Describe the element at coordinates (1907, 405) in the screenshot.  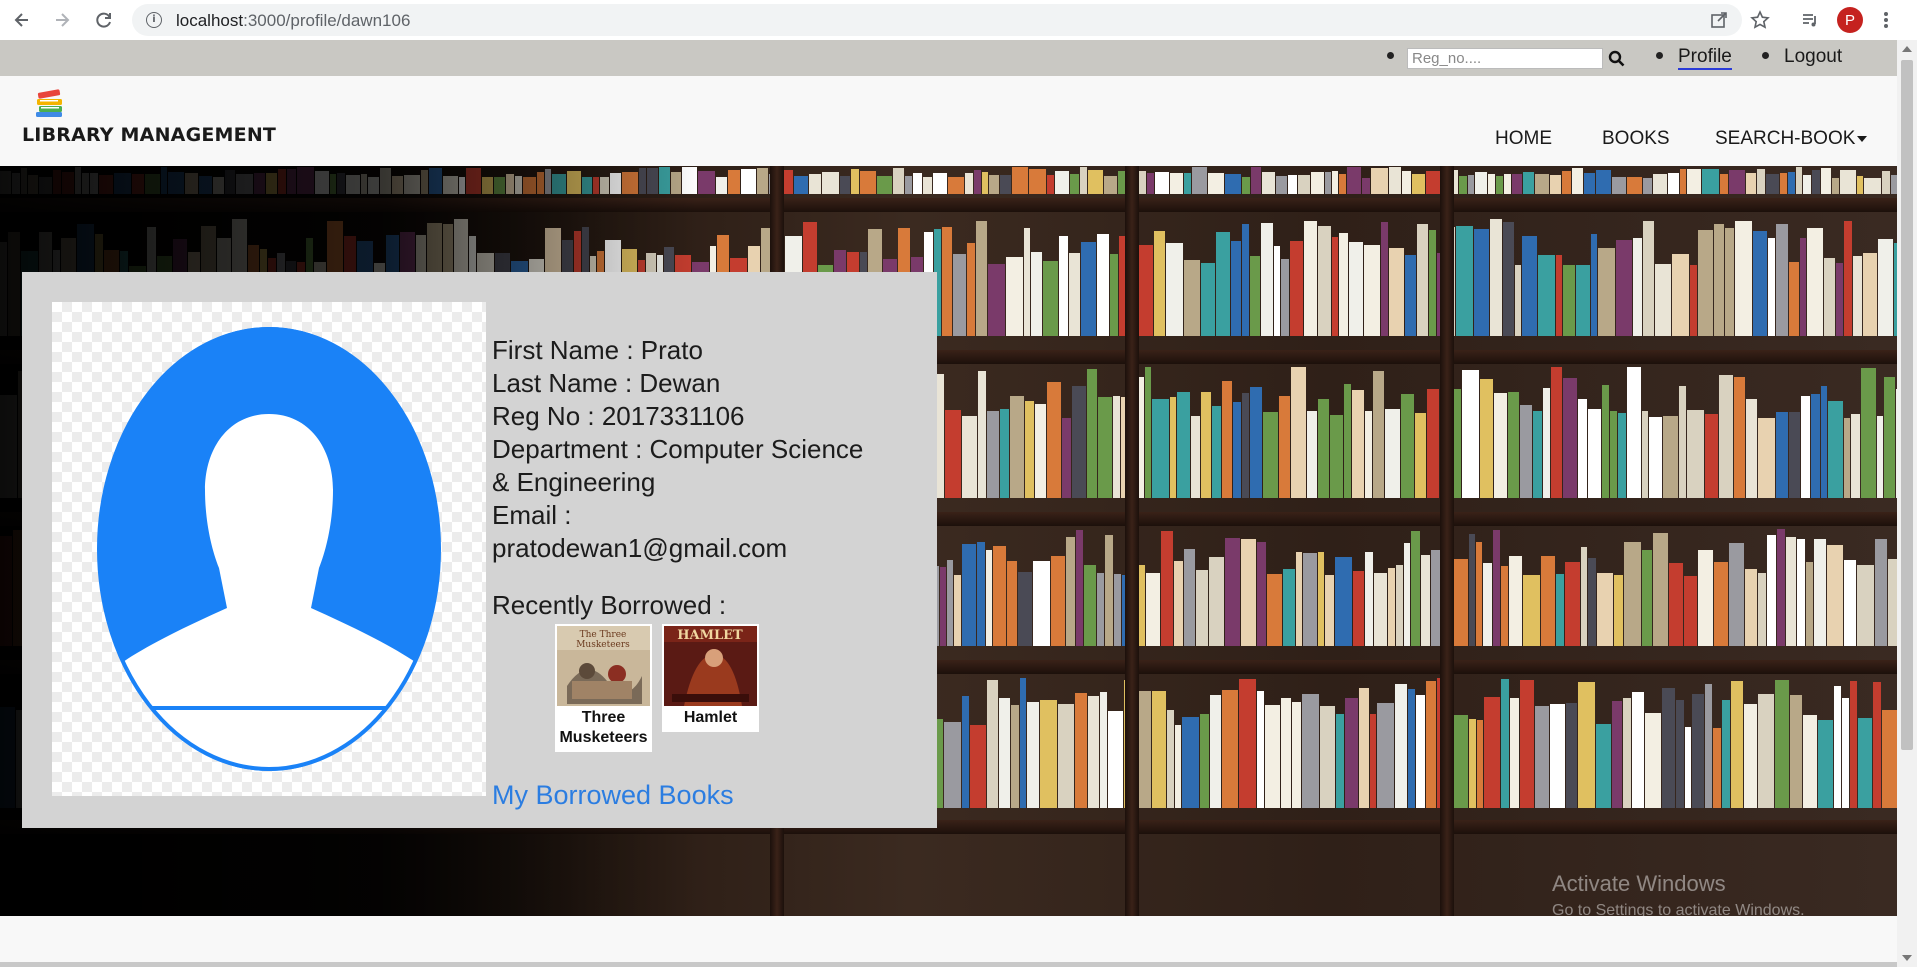
I see `scrollbar-thumb` at that location.